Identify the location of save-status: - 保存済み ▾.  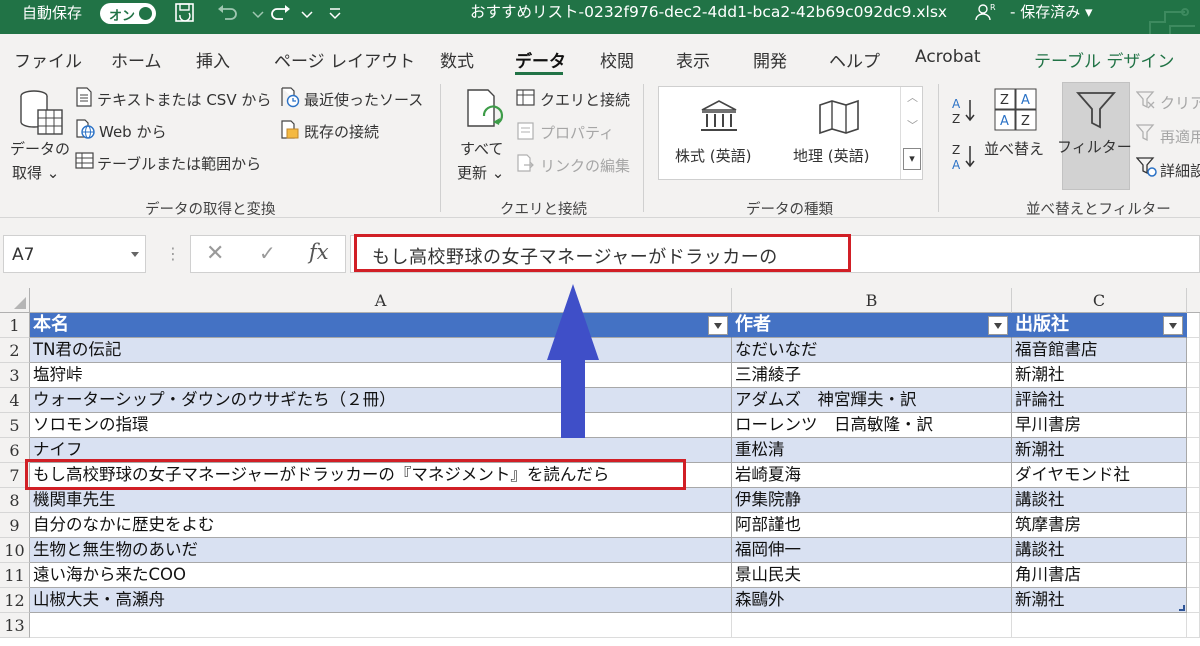
(1051, 12).